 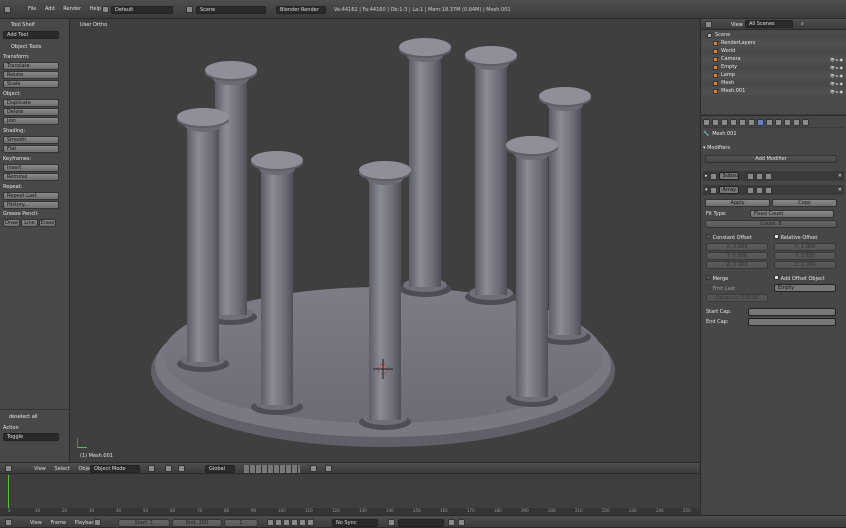 I want to click on first-last-checkbox: First Last, so click(x=737, y=288).